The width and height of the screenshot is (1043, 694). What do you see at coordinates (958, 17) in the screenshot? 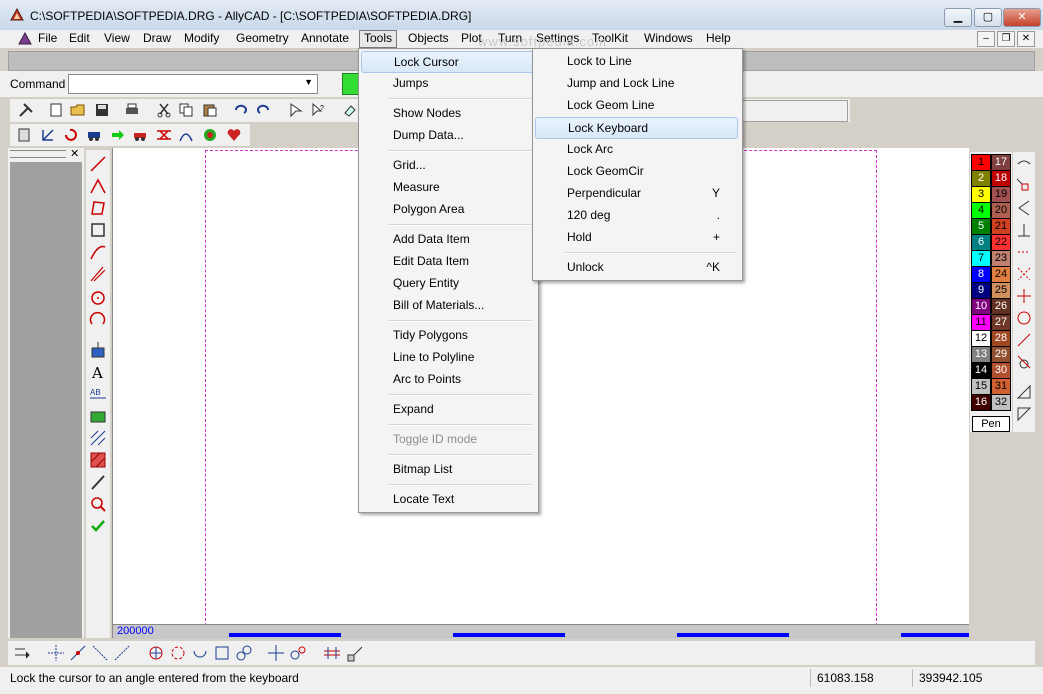
I see `minimize-button: ▁` at bounding box center [958, 17].